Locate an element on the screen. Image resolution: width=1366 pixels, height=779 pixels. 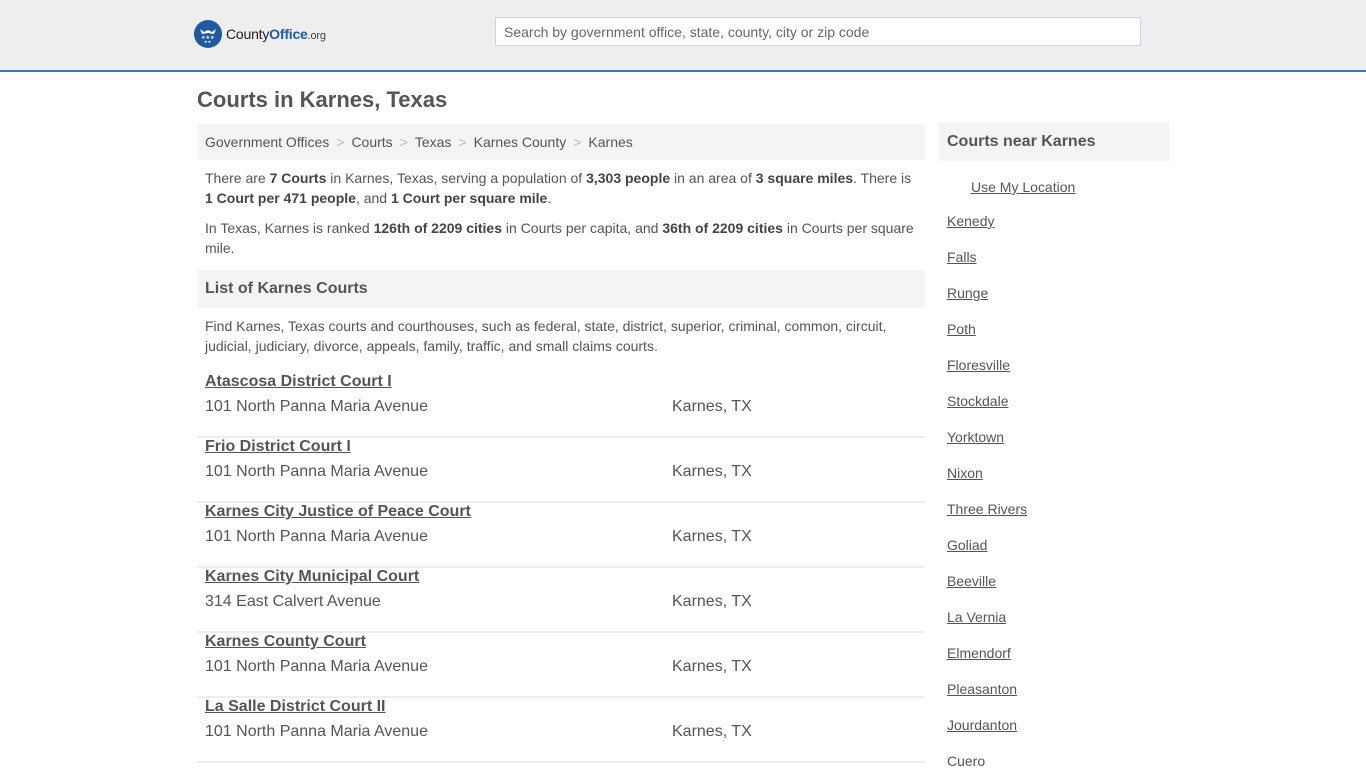
nearby-city-link: Floresville is located at coordinates (978, 365).